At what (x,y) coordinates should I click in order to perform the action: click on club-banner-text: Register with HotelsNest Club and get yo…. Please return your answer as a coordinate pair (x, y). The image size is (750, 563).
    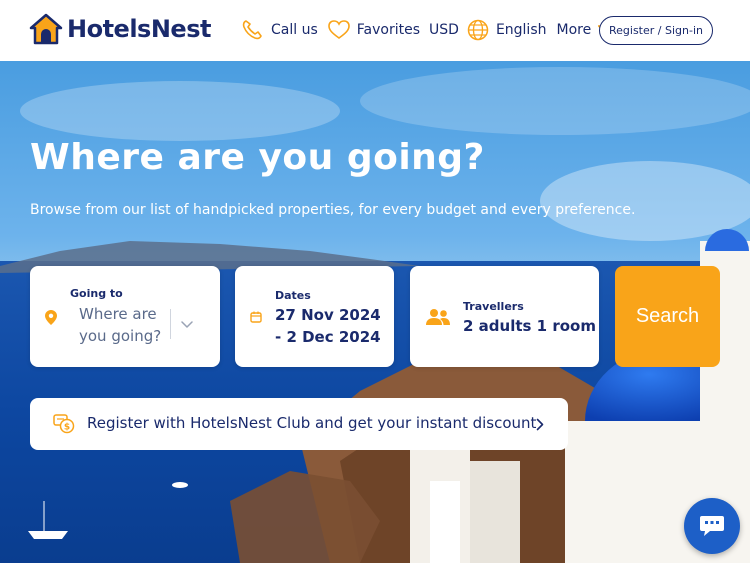
    Looking at the image, I should click on (312, 423).